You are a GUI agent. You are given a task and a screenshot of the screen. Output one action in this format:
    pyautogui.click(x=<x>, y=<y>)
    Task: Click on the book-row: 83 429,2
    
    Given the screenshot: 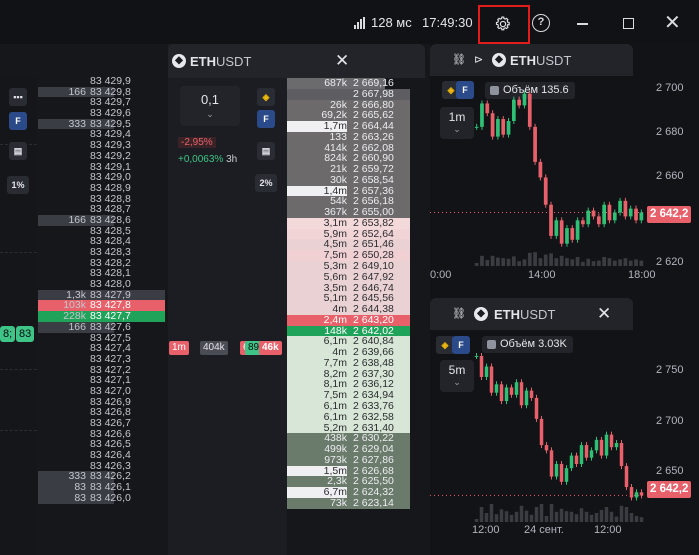 What is the action you would take?
    pyautogui.click(x=101, y=156)
    